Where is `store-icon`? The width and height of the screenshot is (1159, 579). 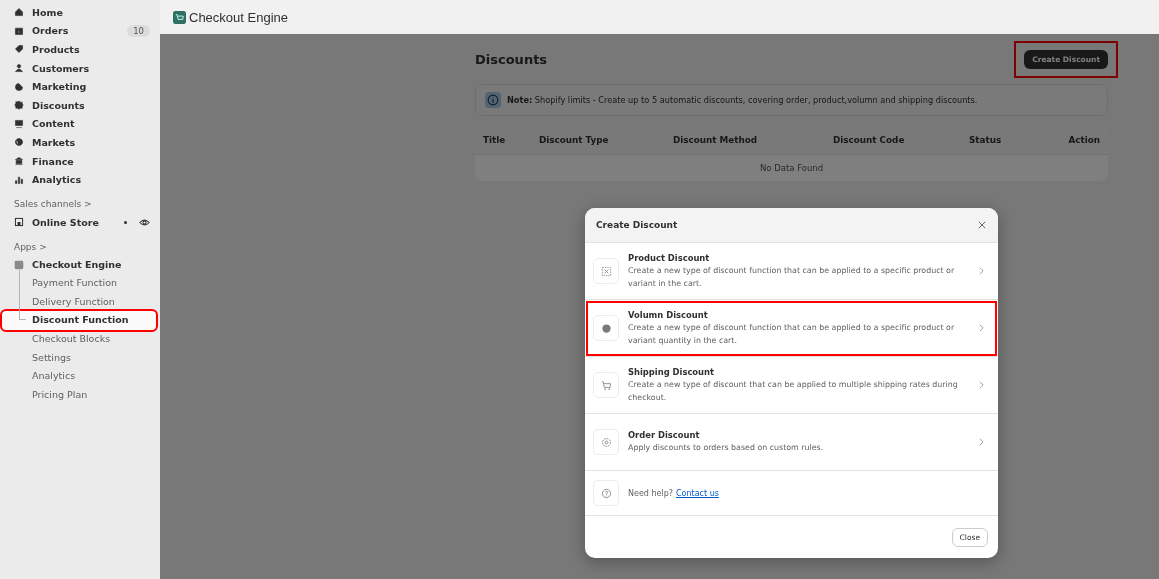 store-icon is located at coordinates (19, 222).